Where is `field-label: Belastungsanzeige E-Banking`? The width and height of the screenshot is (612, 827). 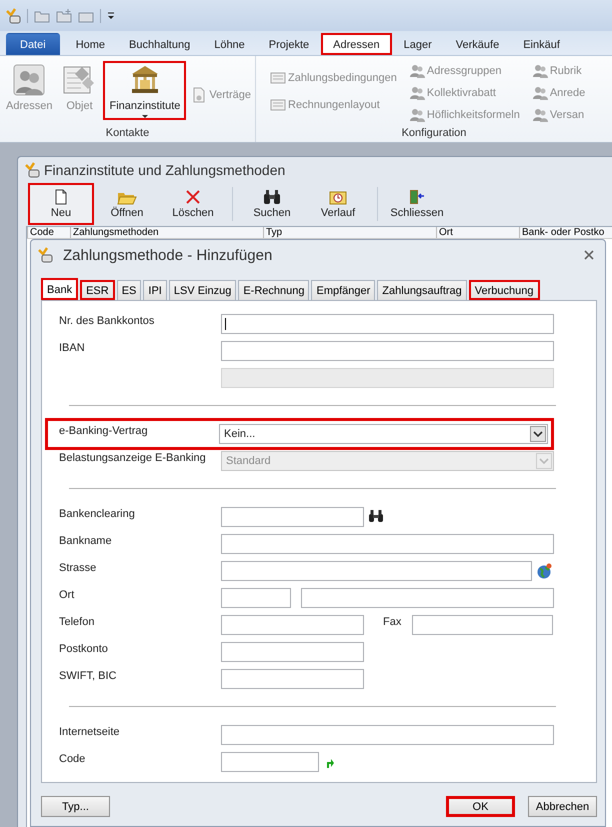
field-label: Belastungsanzeige E-Banking is located at coordinates (132, 458).